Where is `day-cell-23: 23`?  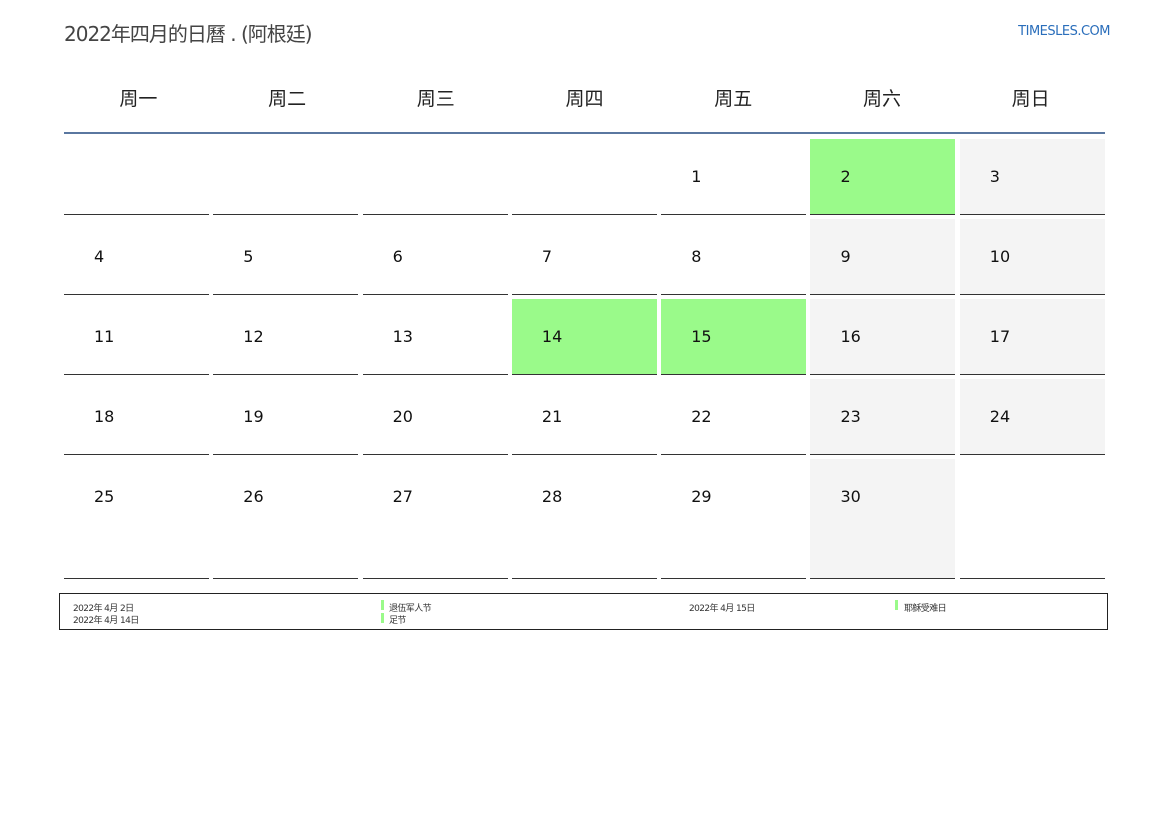
day-cell-23: 23 is located at coordinates (883, 417).